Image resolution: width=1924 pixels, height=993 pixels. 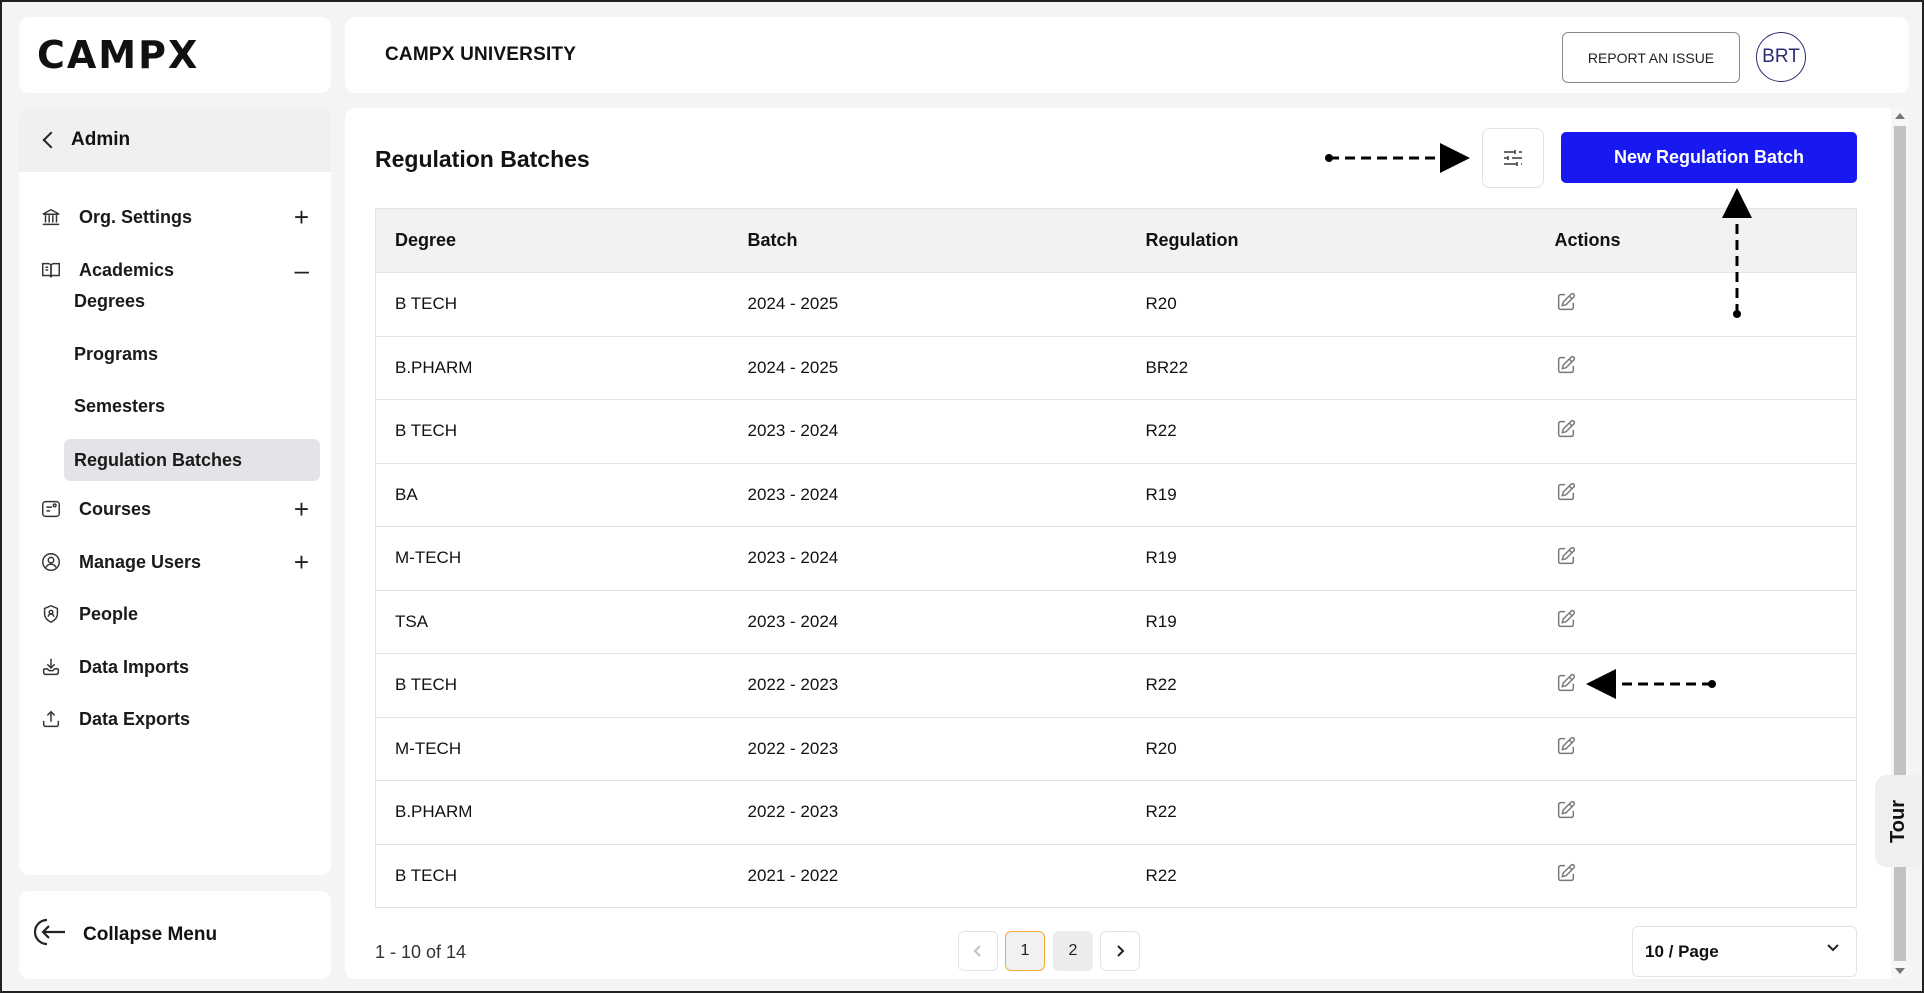 What do you see at coordinates (1116, 749) in the screenshot?
I see `table-row: M-TECH 2022 - 2023 R20` at bounding box center [1116, 749].